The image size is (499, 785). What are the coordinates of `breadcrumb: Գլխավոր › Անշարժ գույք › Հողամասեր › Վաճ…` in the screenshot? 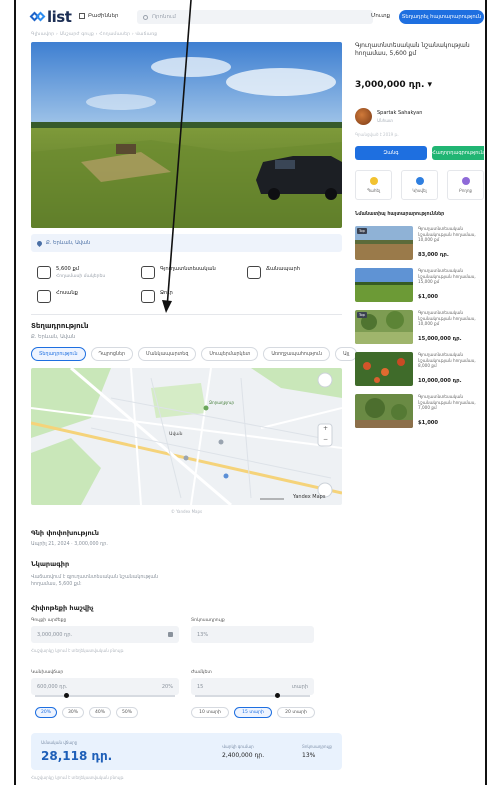 It's located at (94, 34).